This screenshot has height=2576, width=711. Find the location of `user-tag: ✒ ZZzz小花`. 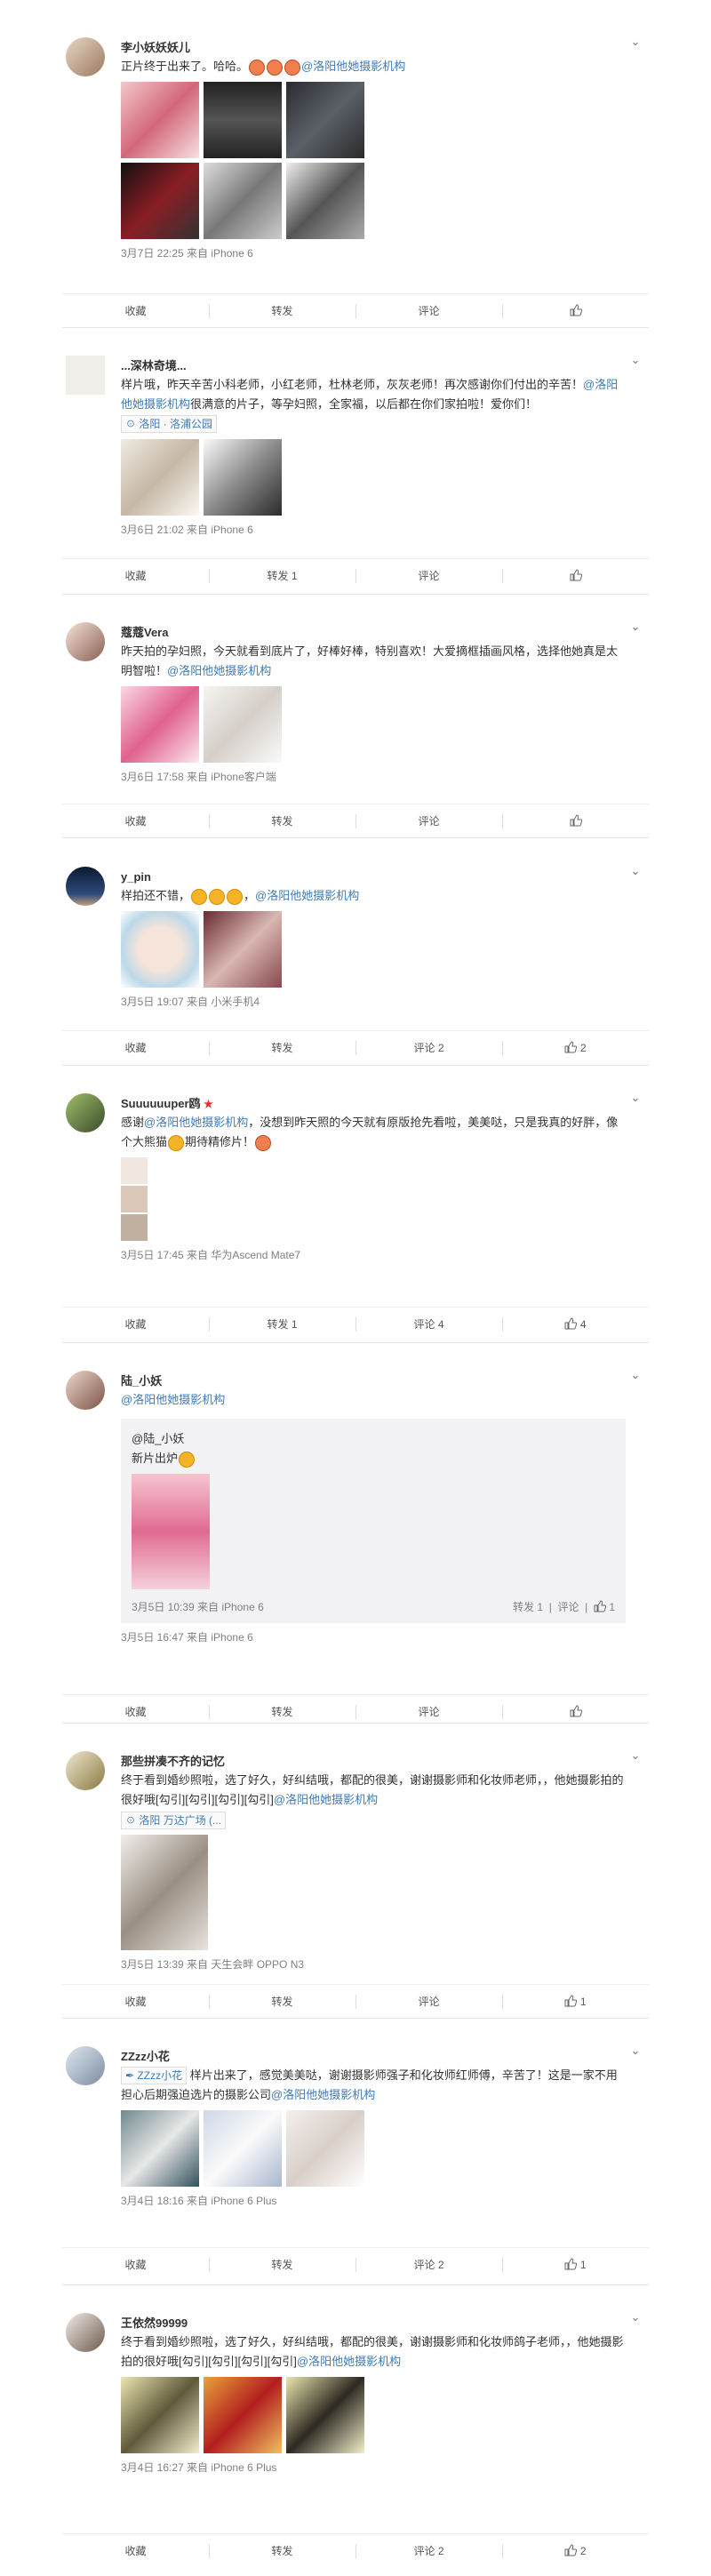

user-tag: ✒ ZZzz小花 is located at coordinates (154, 2075).